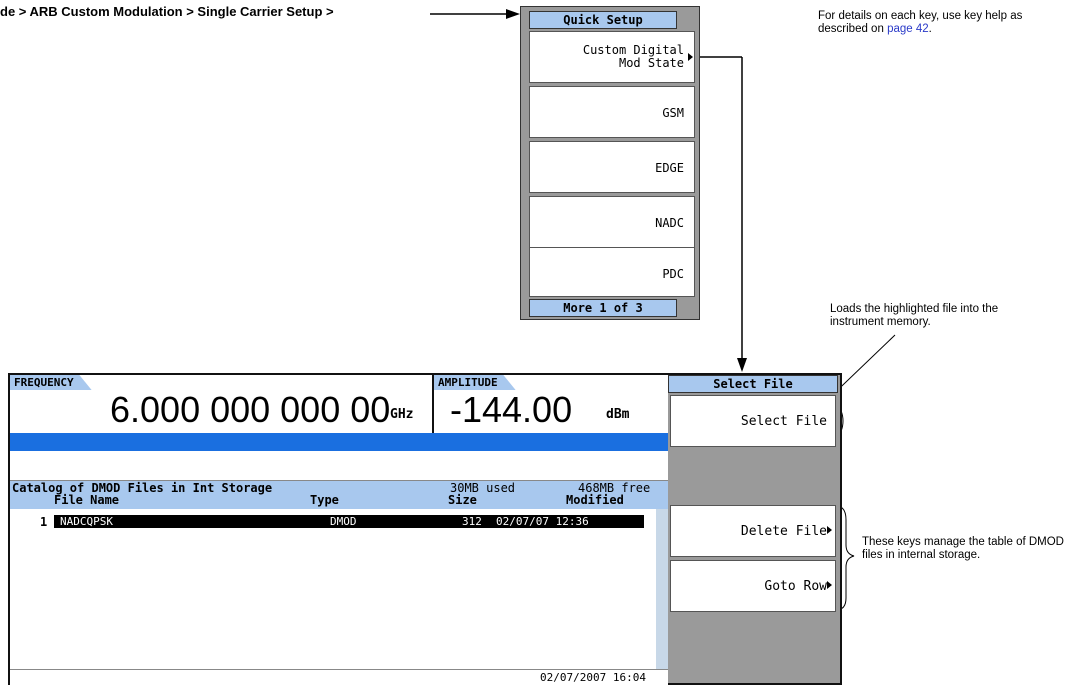 The image size is (1078, 686). Describe the element at coordinates (829, 530) in the screenshot. I see `delete-file-arrow-icon` at that location.